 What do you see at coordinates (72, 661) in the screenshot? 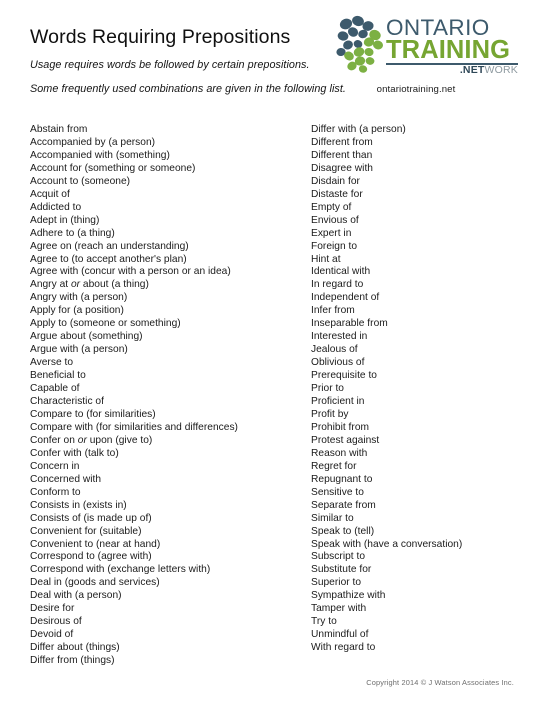
I see `preposition-entry: Differ from (things)` at bounding box center [72, 661].